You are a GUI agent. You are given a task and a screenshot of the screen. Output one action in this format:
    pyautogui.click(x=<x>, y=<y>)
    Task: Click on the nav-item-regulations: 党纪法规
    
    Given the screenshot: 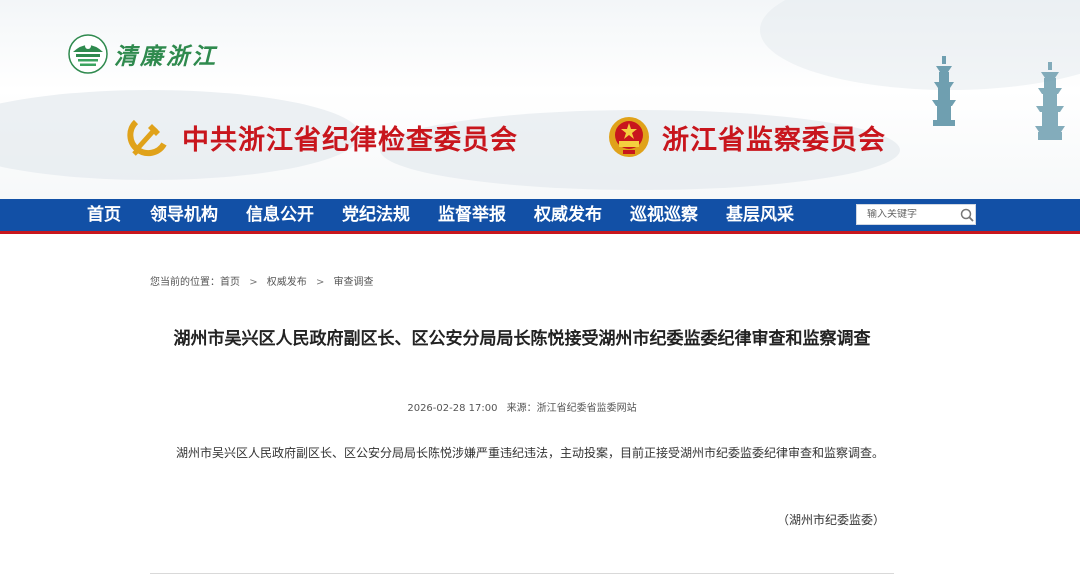 What is the action you would take?
    pyautogui.click(x=376, y=215)
    